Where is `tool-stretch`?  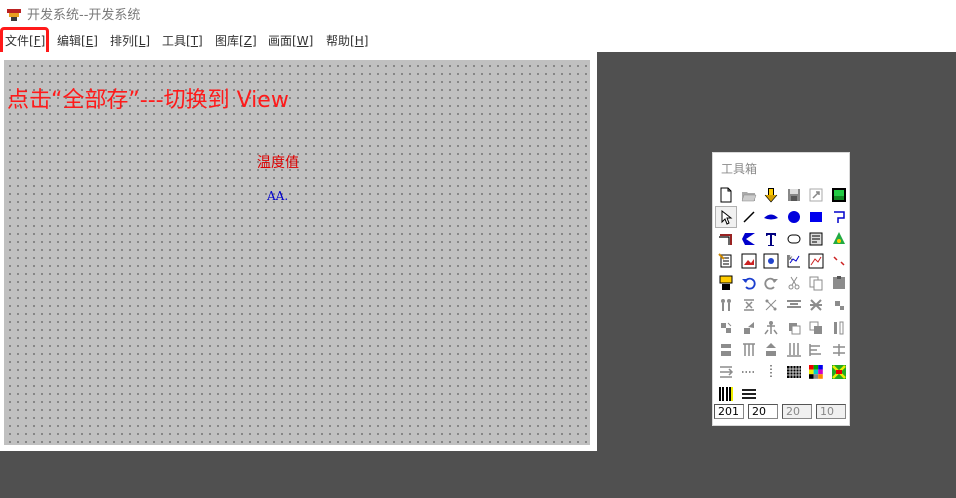
tool-stretch is located at coordinates (816, 305).